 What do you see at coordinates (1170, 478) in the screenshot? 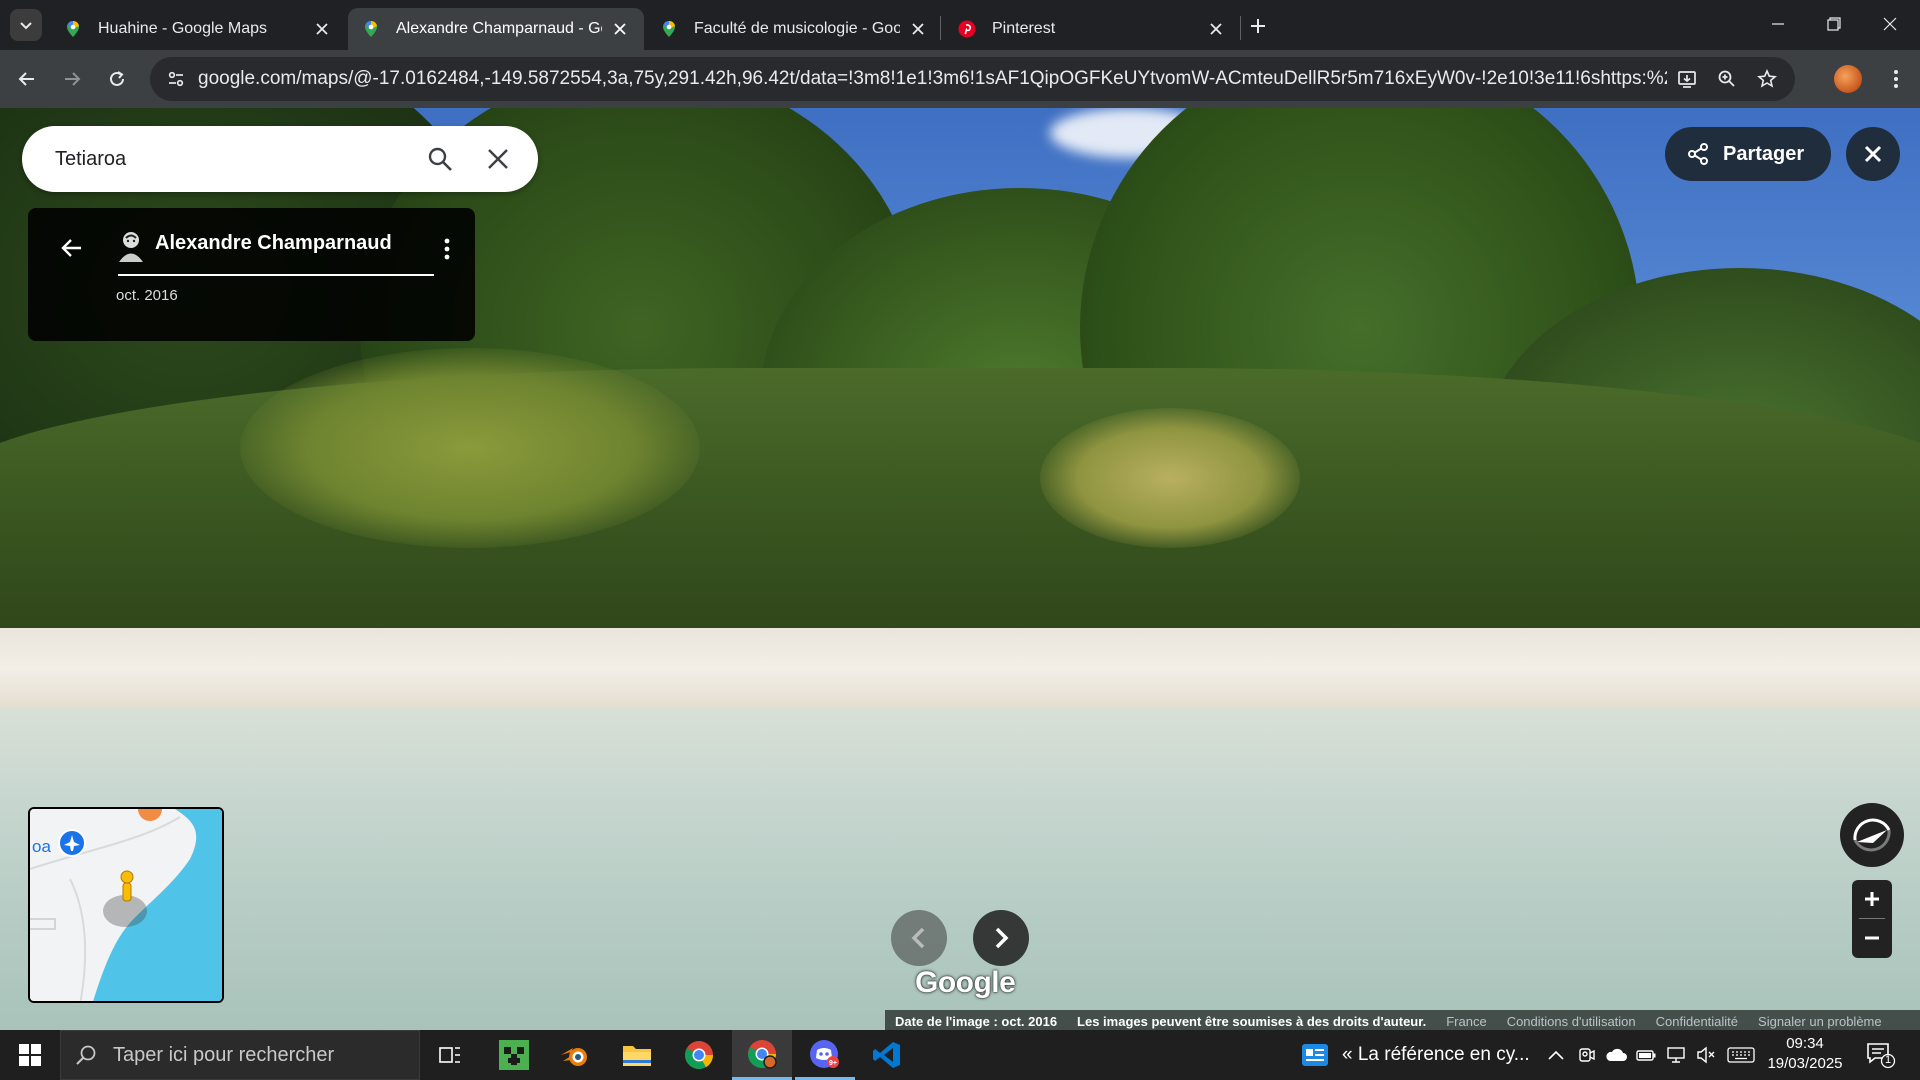
I see `palm-fronds` at bounding box center [1170, 478].